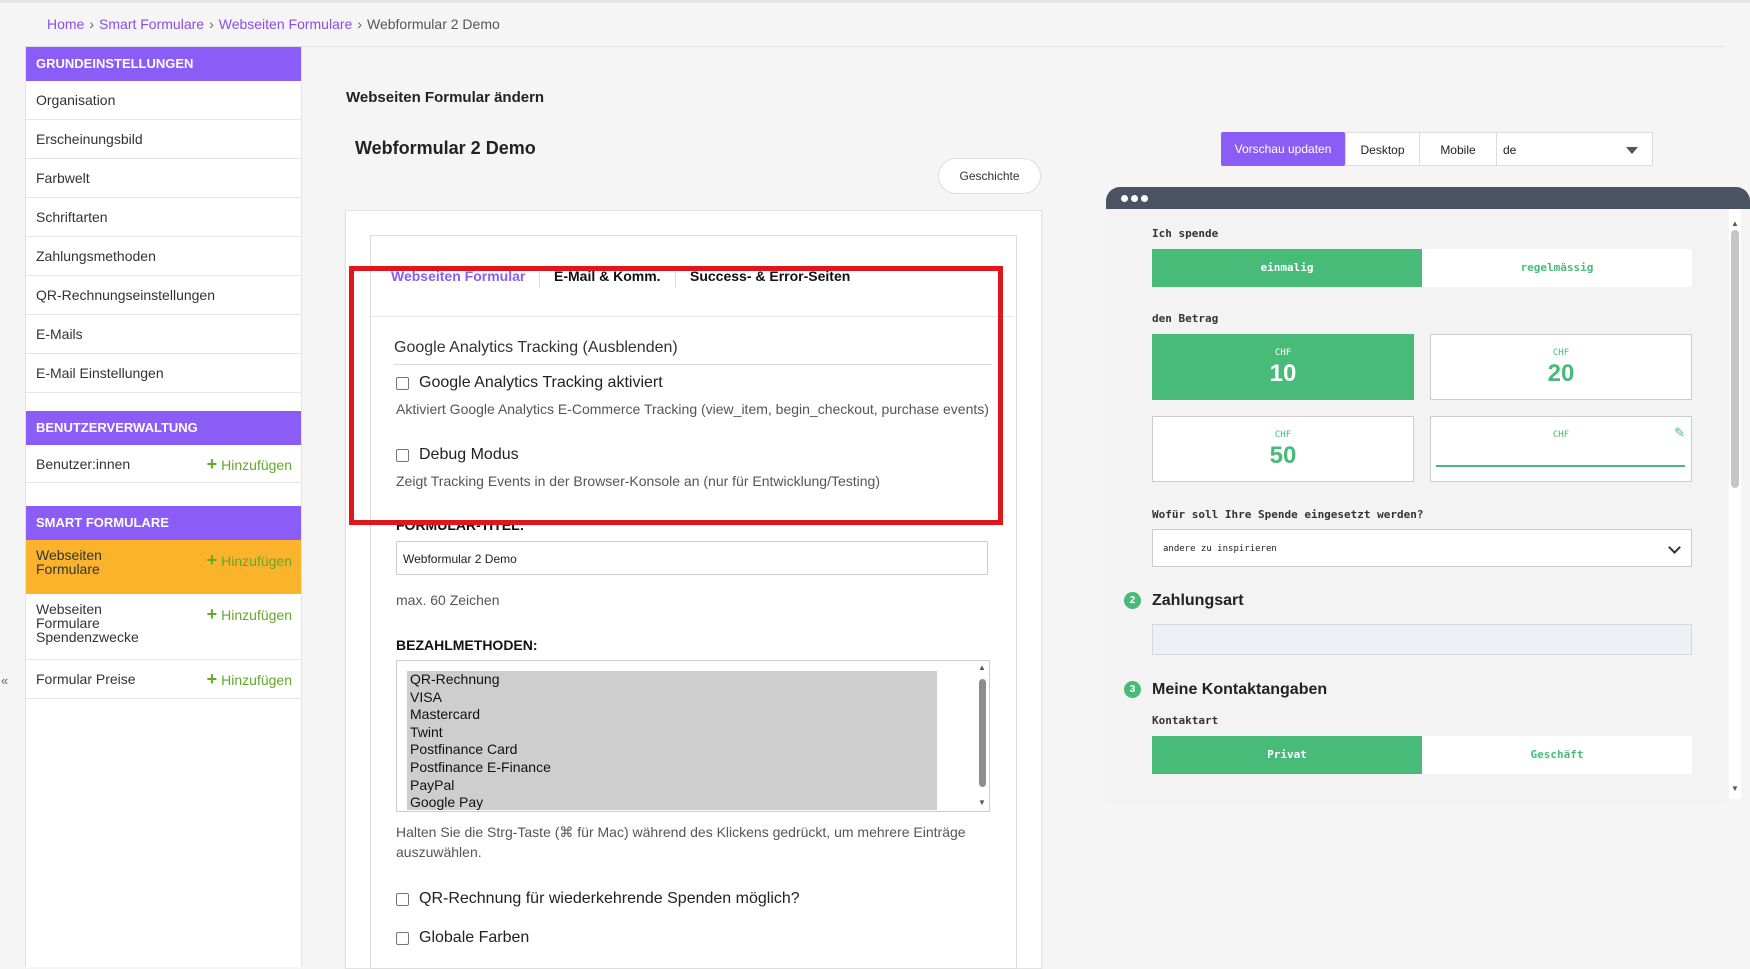 This screenshot has width=1750, height=969. What do you see at coordinates (1132, 600) in the screenshot?
I see `step-badge: 2` at bounding box center [1132, 600].